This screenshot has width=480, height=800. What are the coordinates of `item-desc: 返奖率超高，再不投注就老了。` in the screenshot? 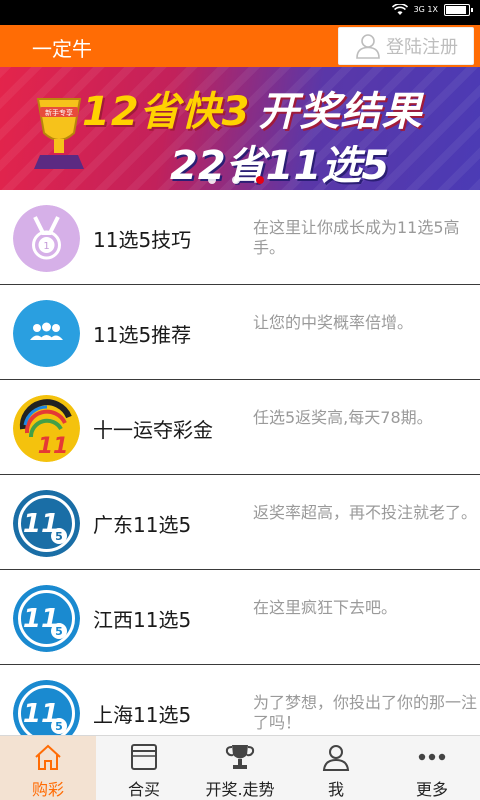 It's located at (365, 512).